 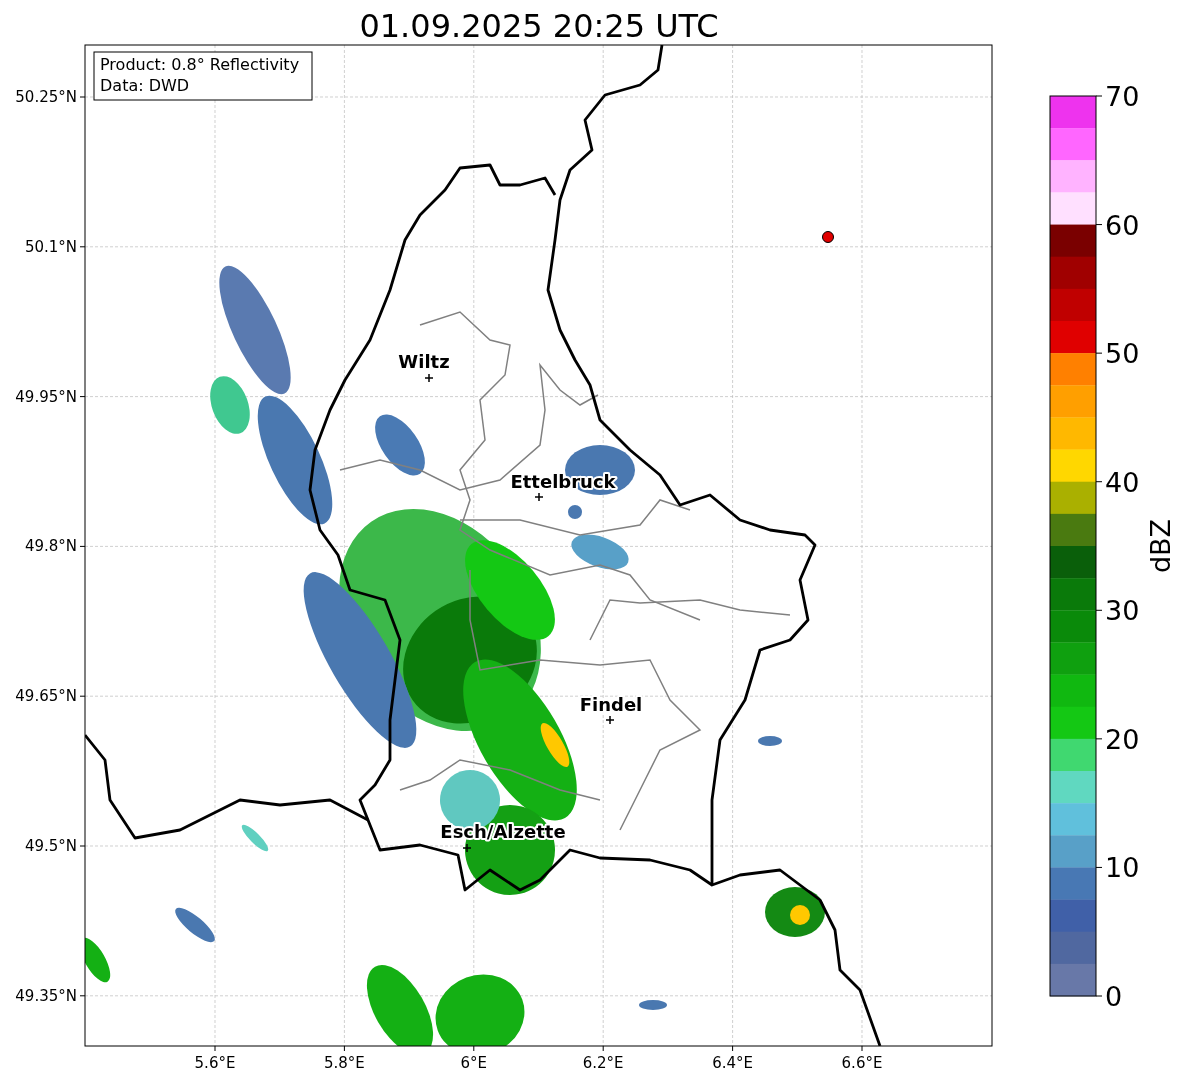 I want to click on axis-tick-label: 49.95°N, so click(x=46, y=396).